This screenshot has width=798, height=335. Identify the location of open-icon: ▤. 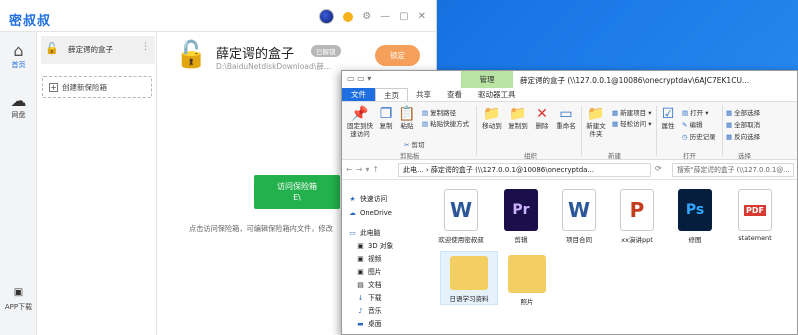
(685, 113).